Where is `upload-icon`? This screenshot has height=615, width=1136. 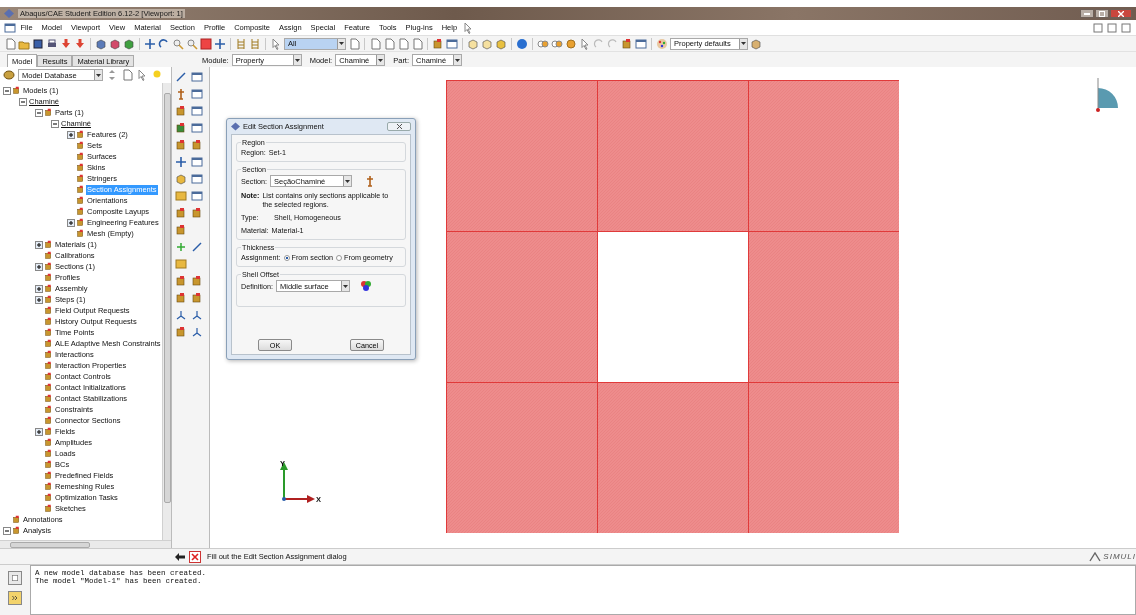 upload-icon is located at coordinates (80, 43).